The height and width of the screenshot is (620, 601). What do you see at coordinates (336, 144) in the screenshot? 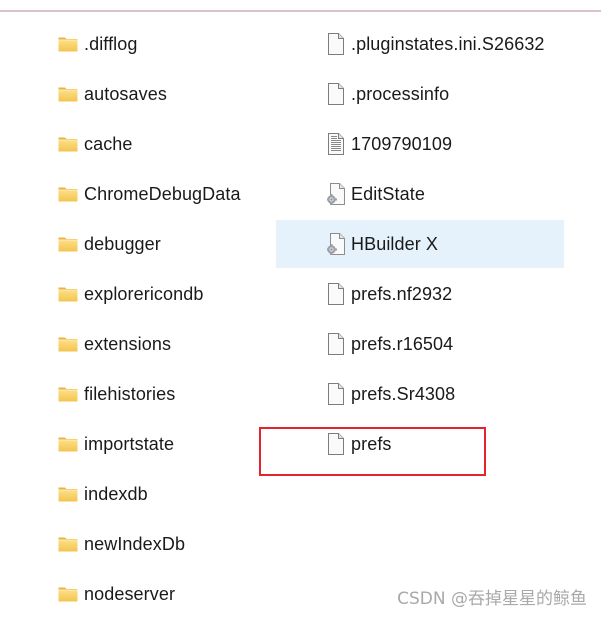
I see `text-file-icon` at bounding box center [336, 144].